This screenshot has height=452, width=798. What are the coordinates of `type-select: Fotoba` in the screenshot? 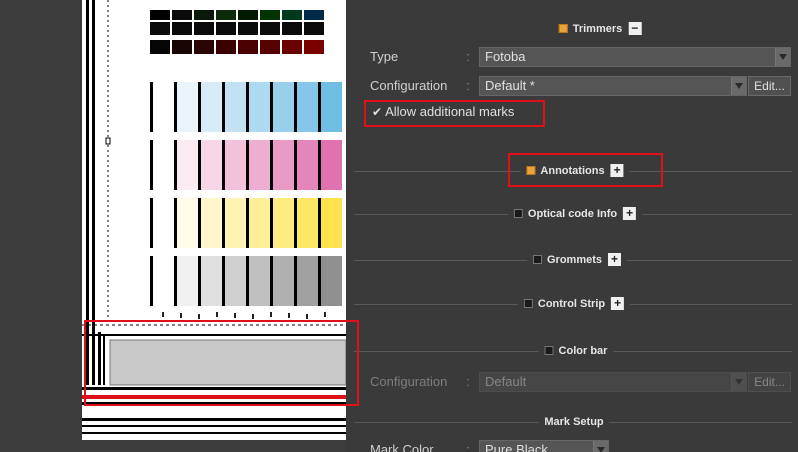 It's located at (635, 57).